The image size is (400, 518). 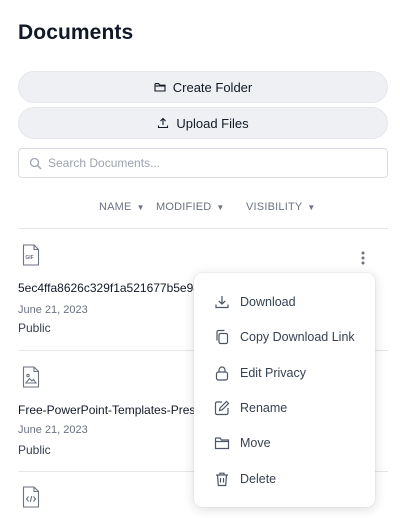 What do you see at coordinates (212, 123) in the screenshot?
I see `upload-files-label: Upload Files` at bounding box center [212, 123].